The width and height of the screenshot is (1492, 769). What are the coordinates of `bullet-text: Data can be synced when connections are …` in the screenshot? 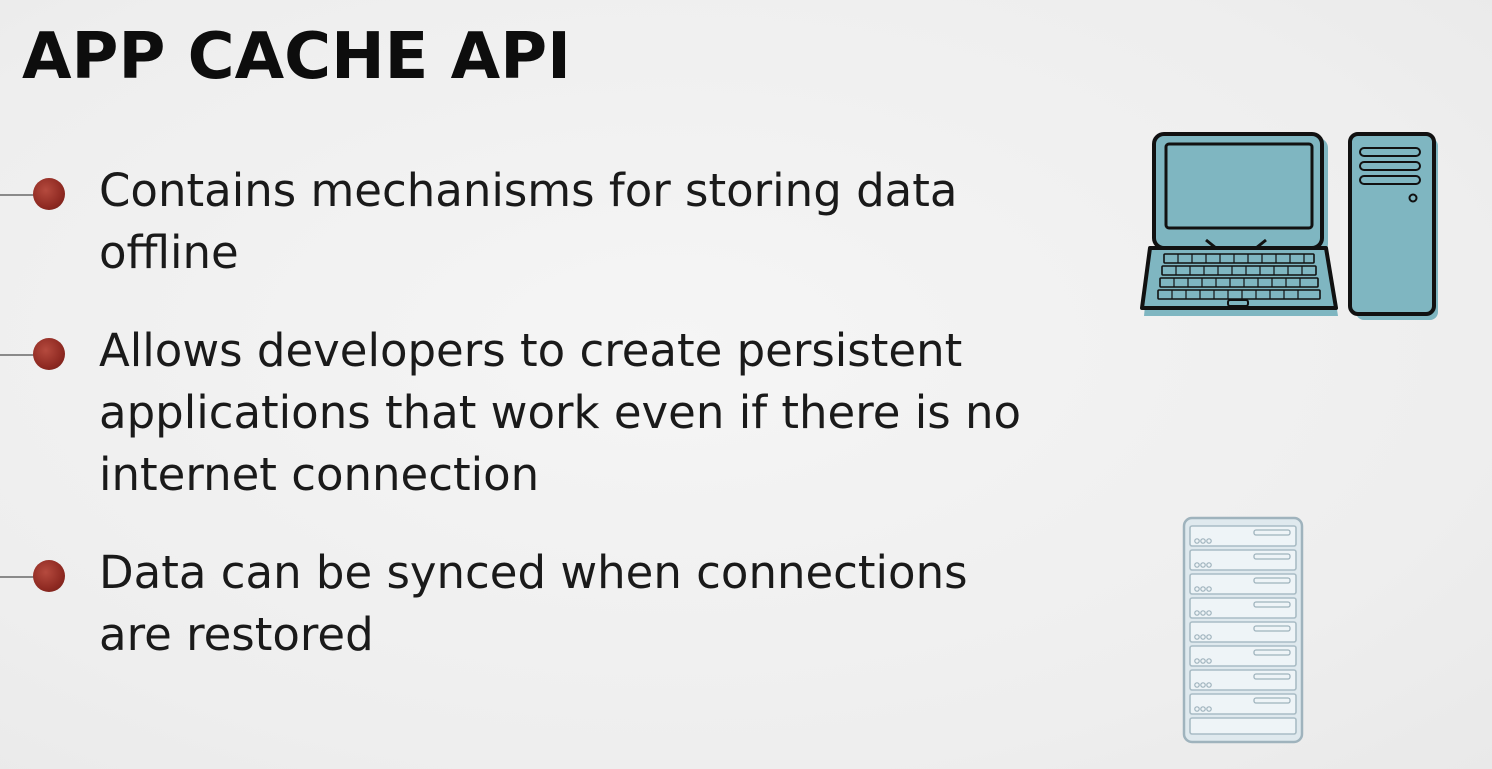 It's located at (533, 603).